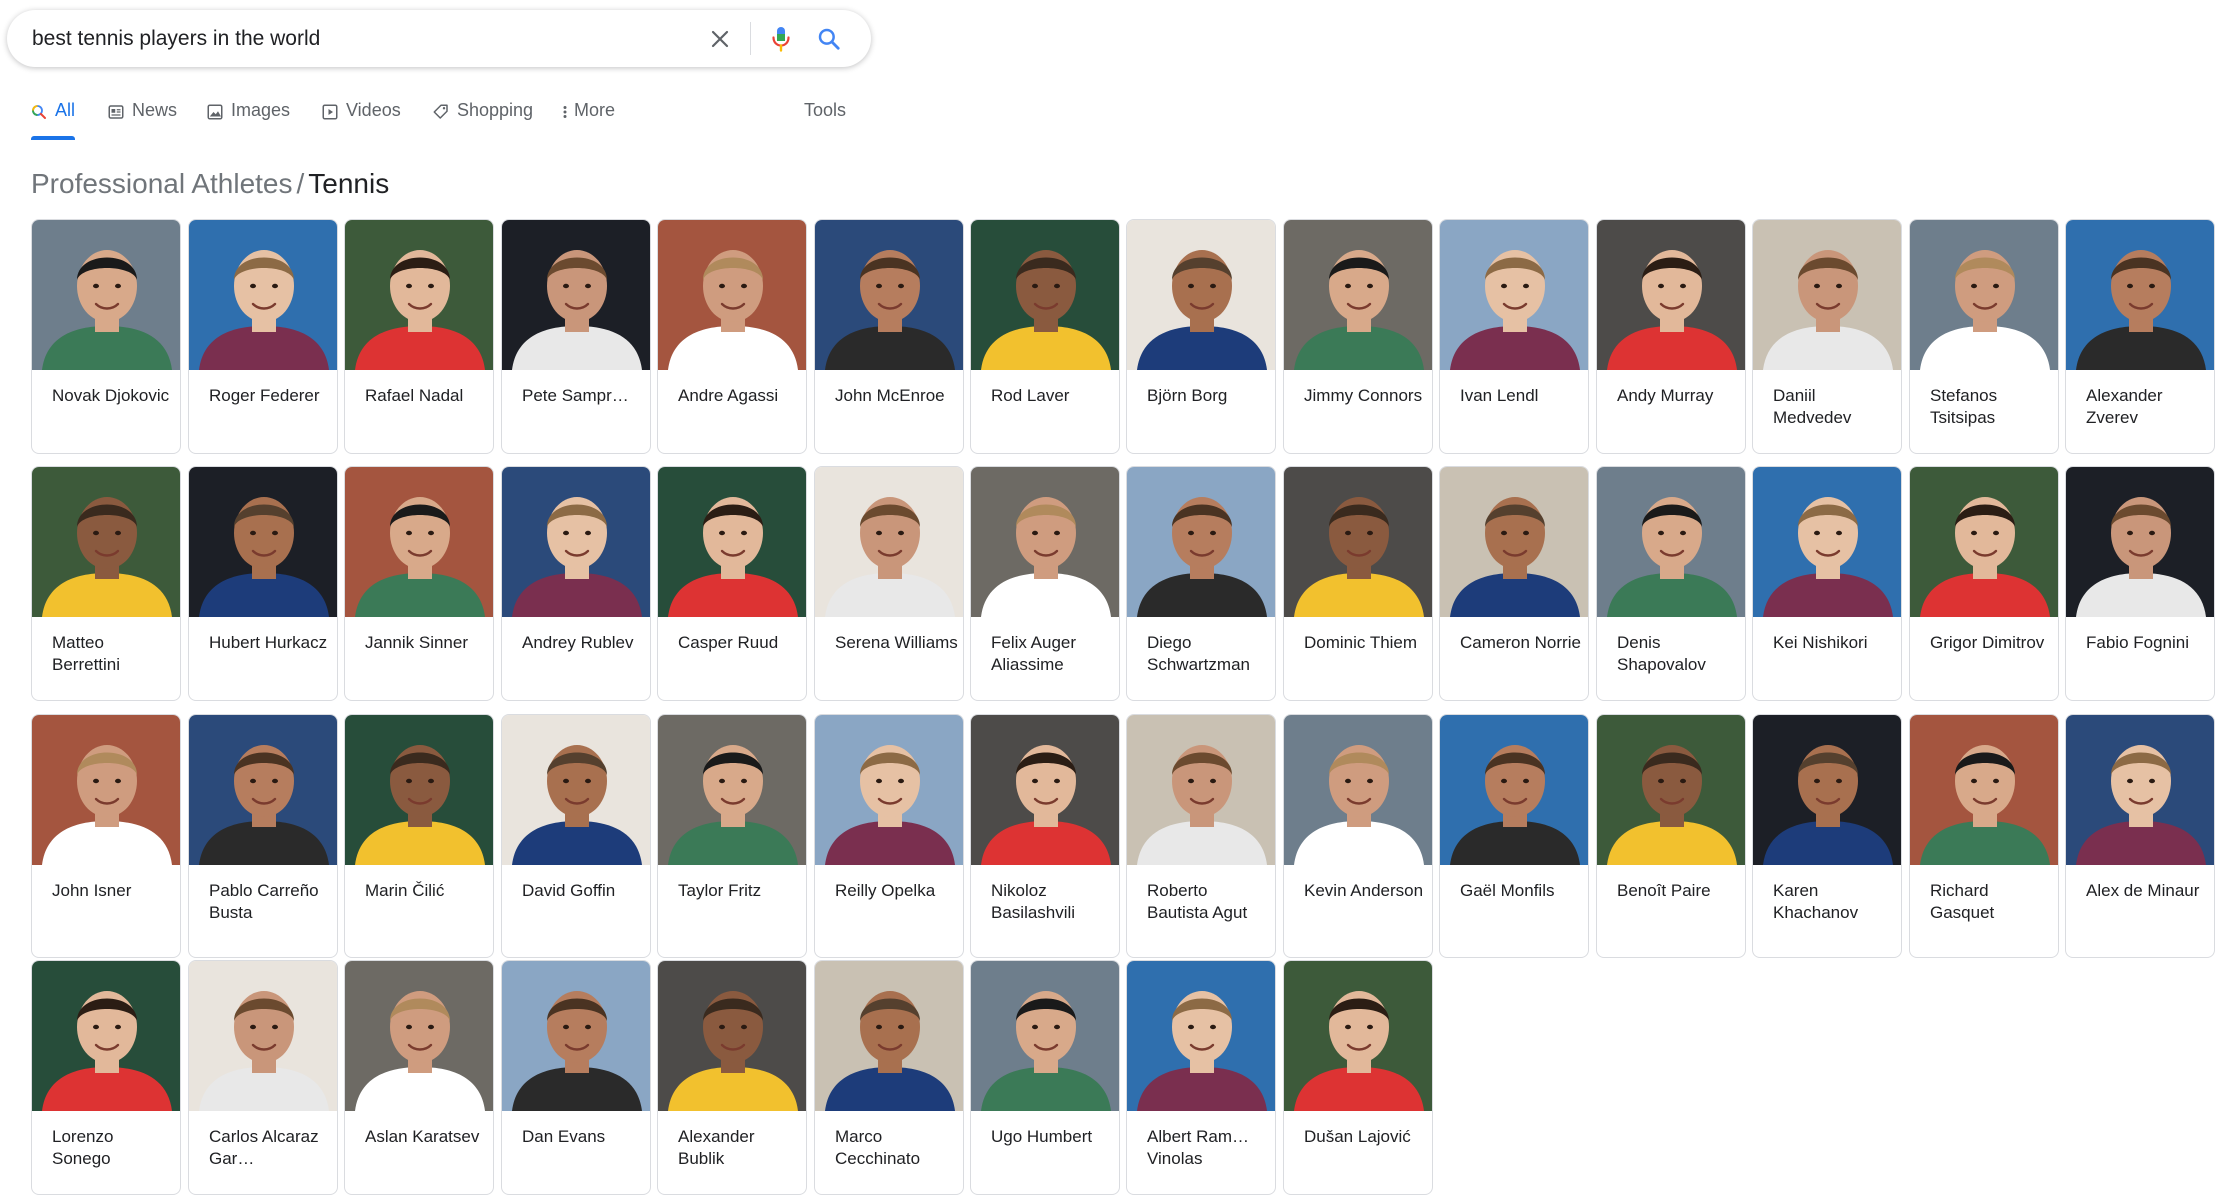 The height and width of the screenshot is (1200, 2232). Describe the element at coordinates (2140, 836) in the screenshot. I see `player-card: Alex de Minaur` at that location.